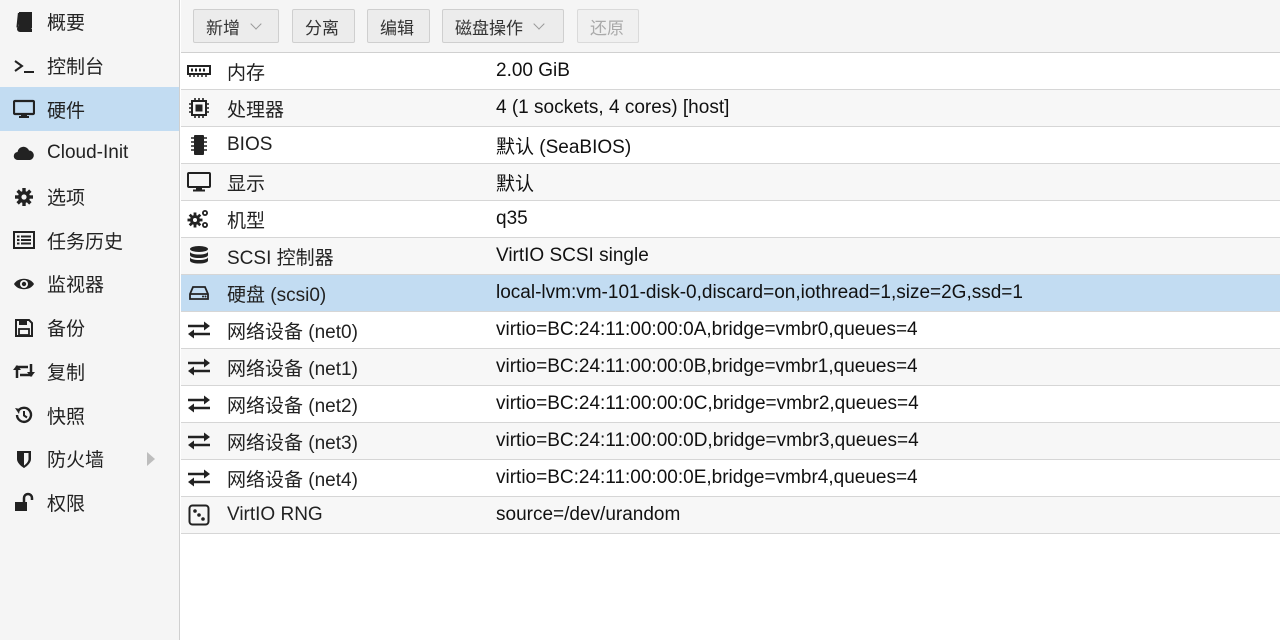  I want to click on hardware-name: 网络设备 (net2), so click(292, 406).